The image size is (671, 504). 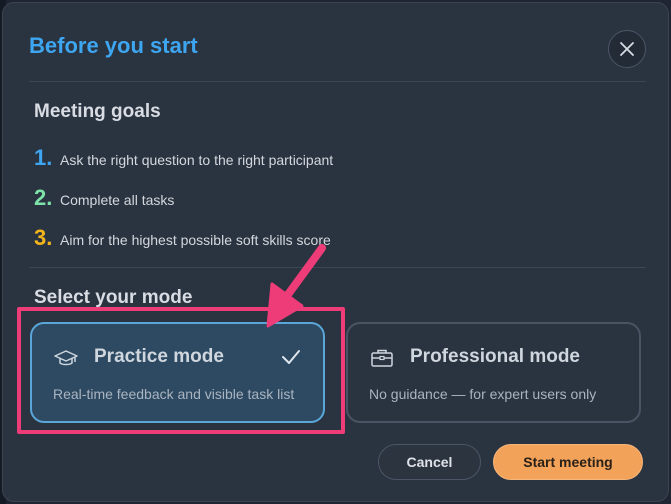 I want to click on cancel-button: Cancel, so click(x=429, y=462).